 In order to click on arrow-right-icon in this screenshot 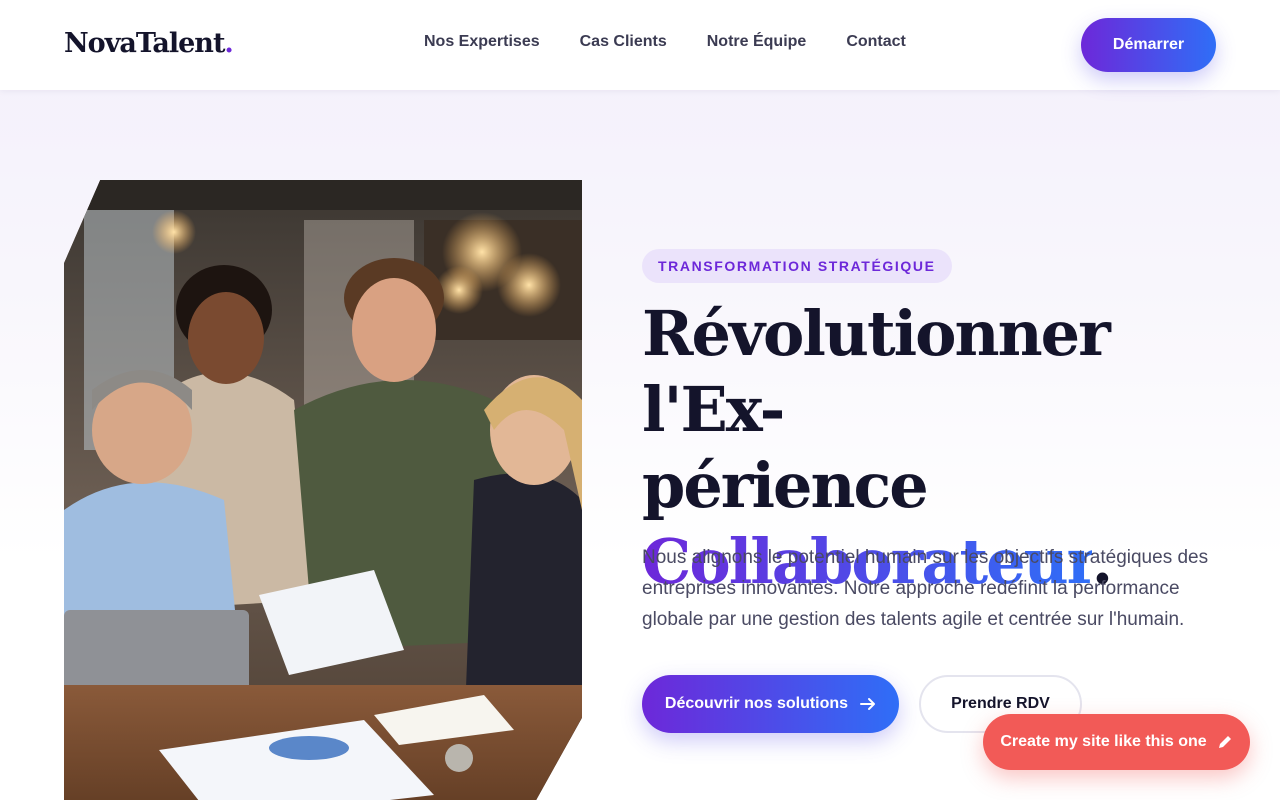, I will do `click(868, 704)`.